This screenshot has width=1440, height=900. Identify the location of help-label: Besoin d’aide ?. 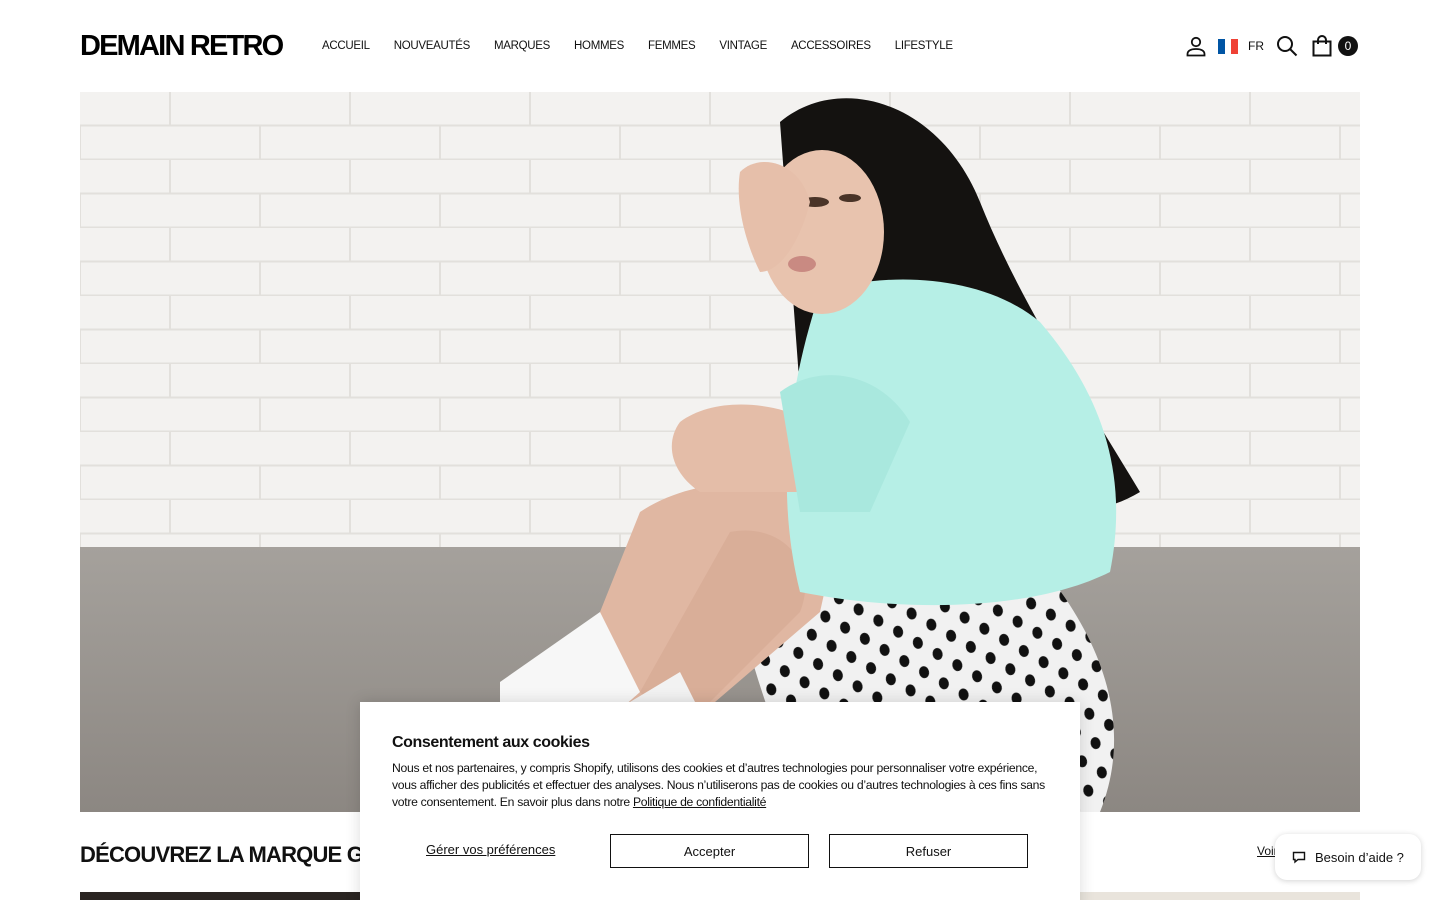
(1359, 857).